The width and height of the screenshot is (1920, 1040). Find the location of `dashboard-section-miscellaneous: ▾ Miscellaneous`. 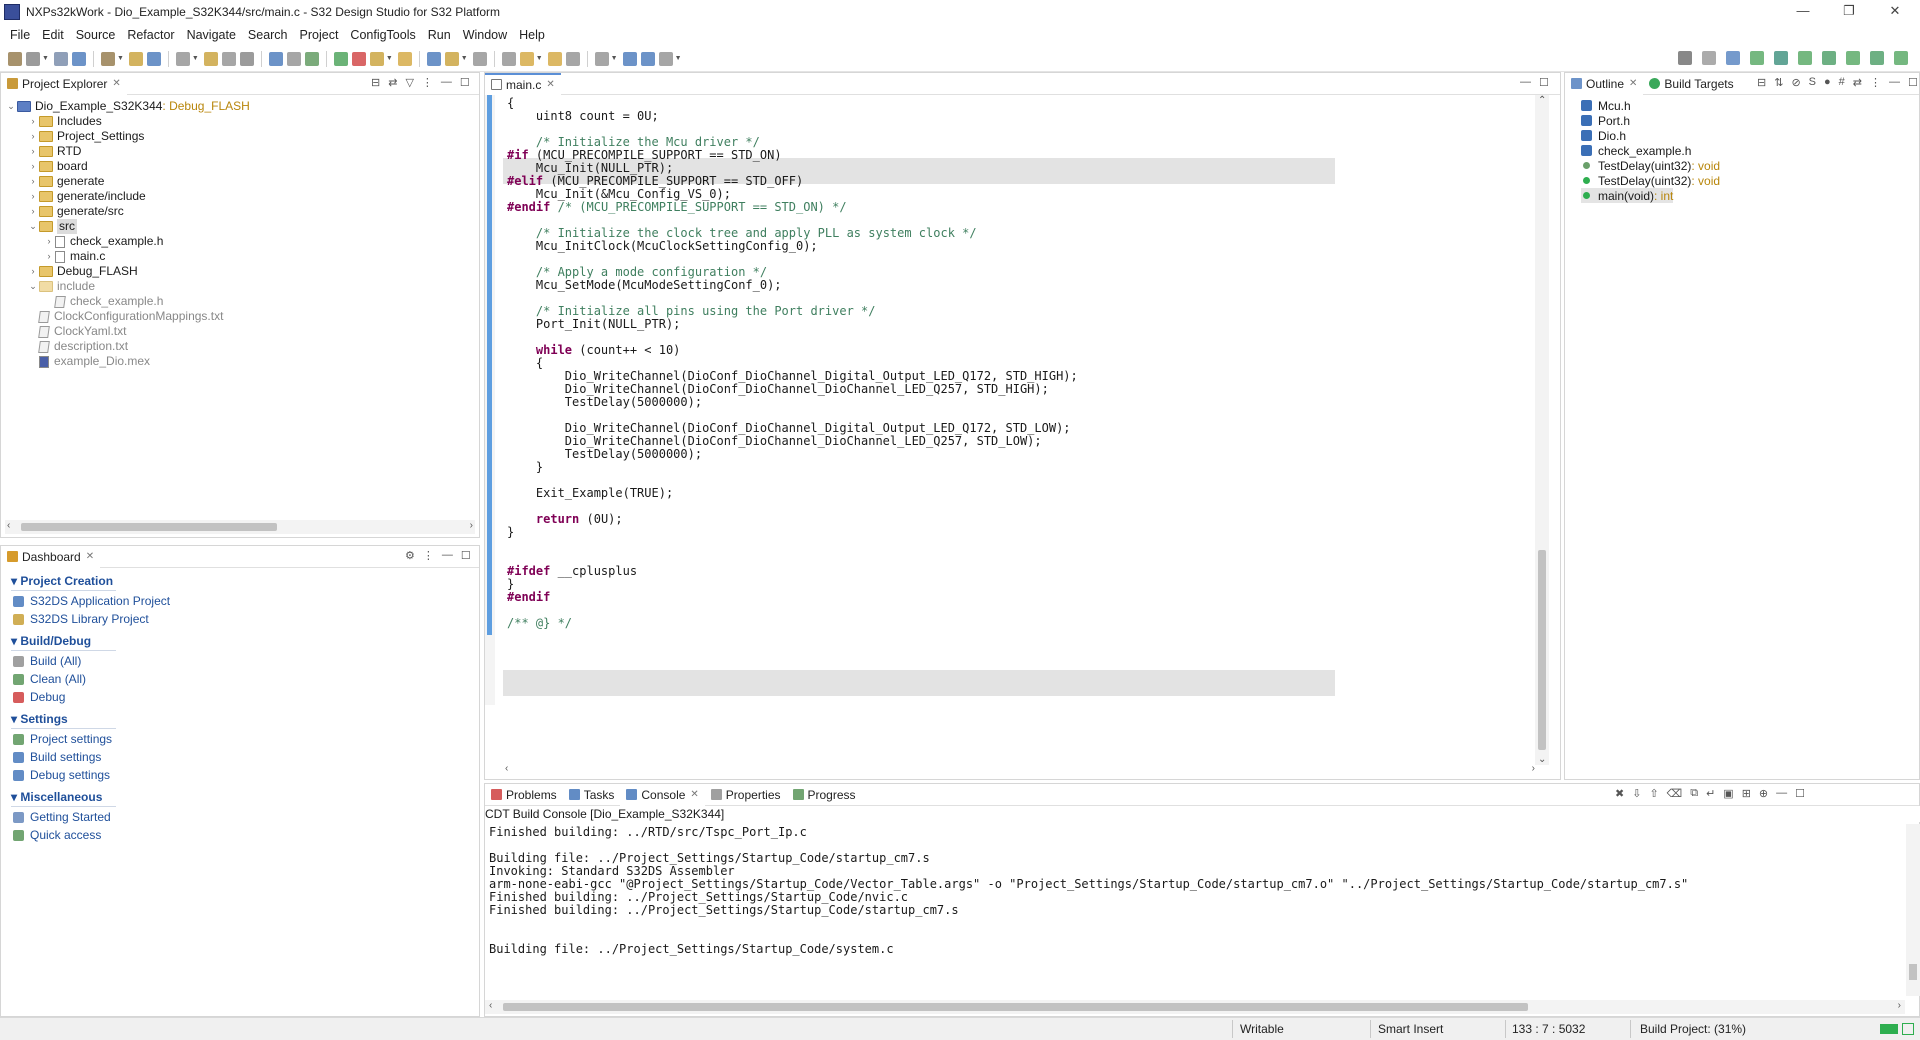

dashboard-section-miscellaneous: ▾ Miscellaneous is located at coordinates (56, 797).